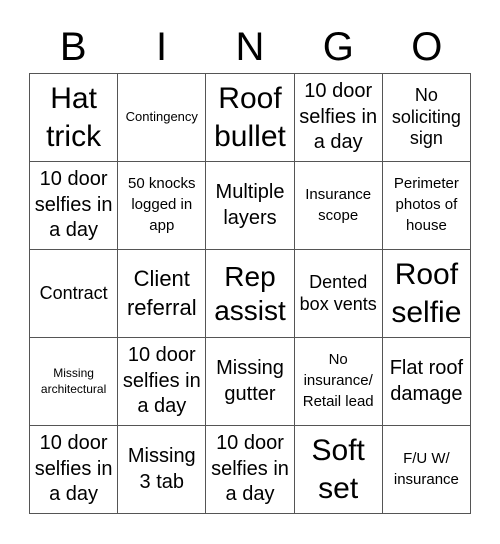 This screenshot has width=500, height=544. I want to click on bingo-cell: Flat roof damage, so click(426, 382).